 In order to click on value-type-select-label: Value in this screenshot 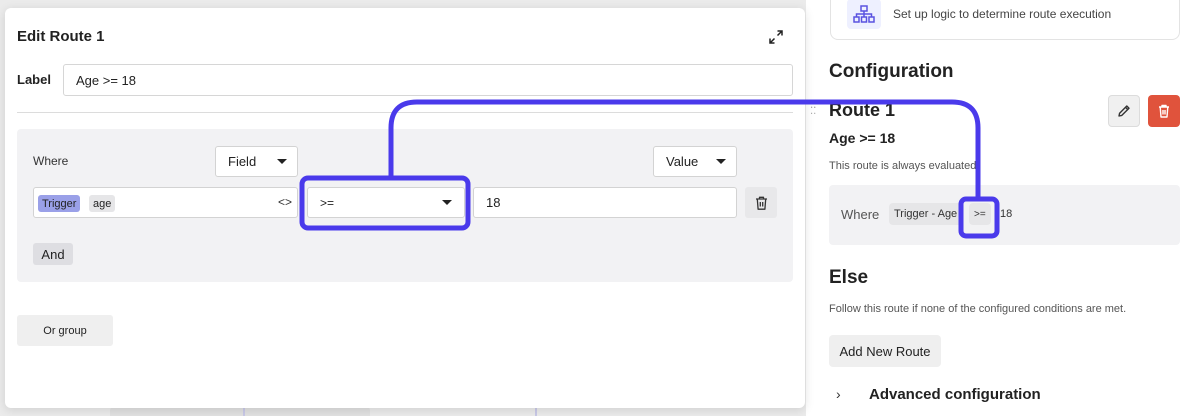, I will do `click(682, 161)`.